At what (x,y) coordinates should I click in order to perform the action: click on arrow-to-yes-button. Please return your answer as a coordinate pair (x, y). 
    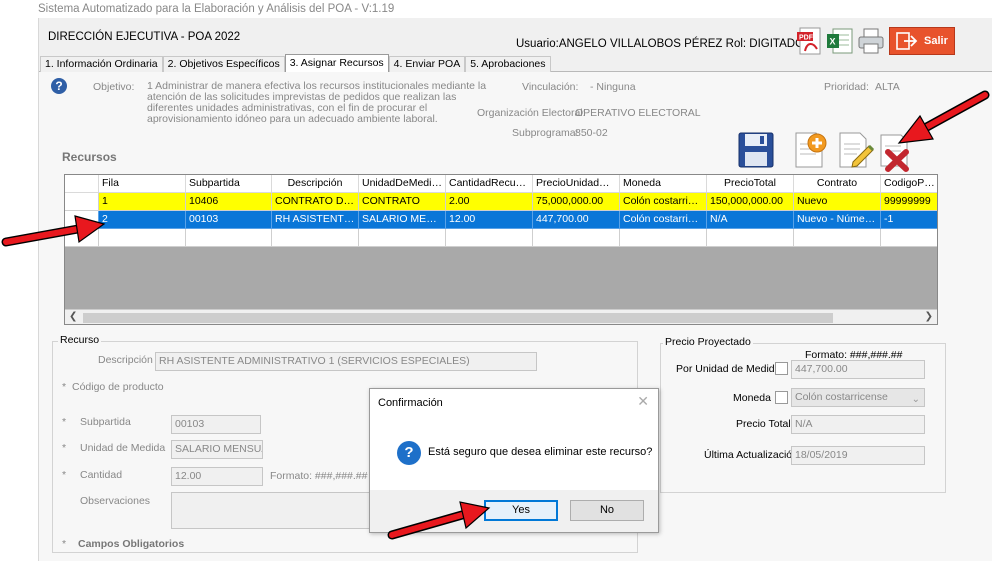
    Looking at the image, I should click on (439, 520).